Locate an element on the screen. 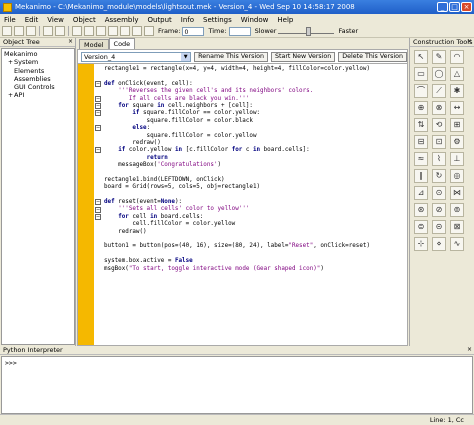  construction-tool-icon: ◯ is located at coordinates (439, 74).